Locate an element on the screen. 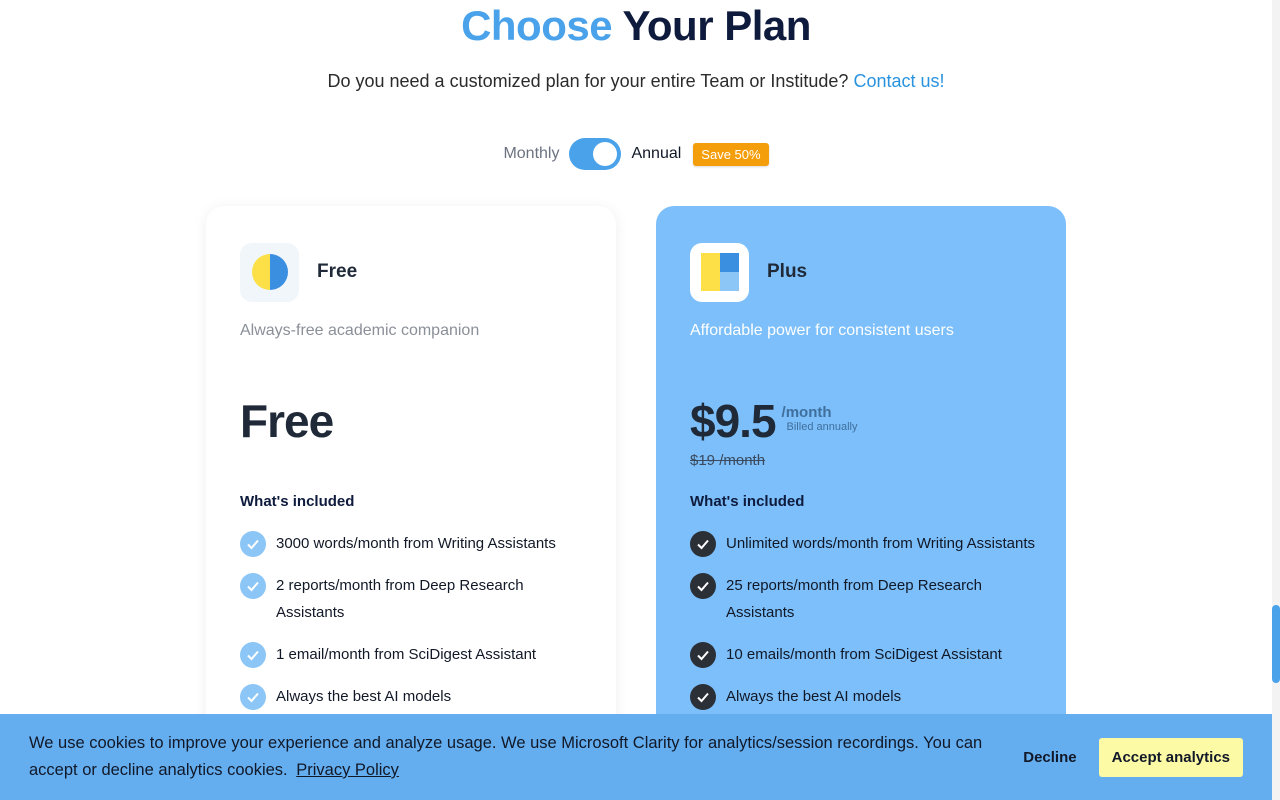  plan-header: Free is located at coordinates (411, 272).